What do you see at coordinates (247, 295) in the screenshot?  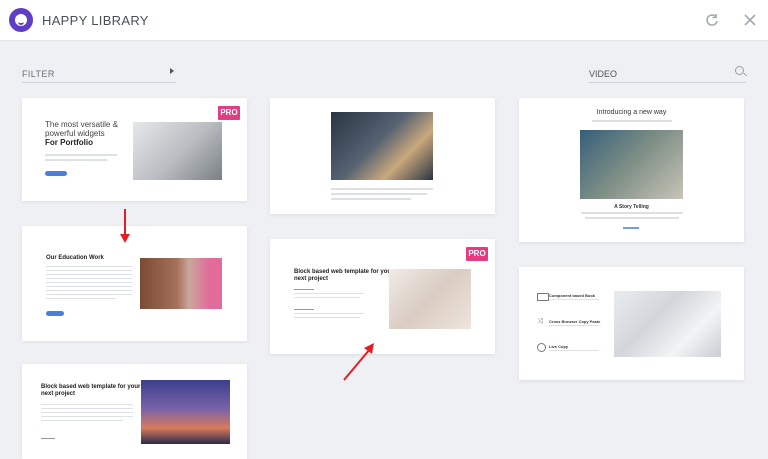 I see `annotation-arrows` at bounding box center [247, 295].